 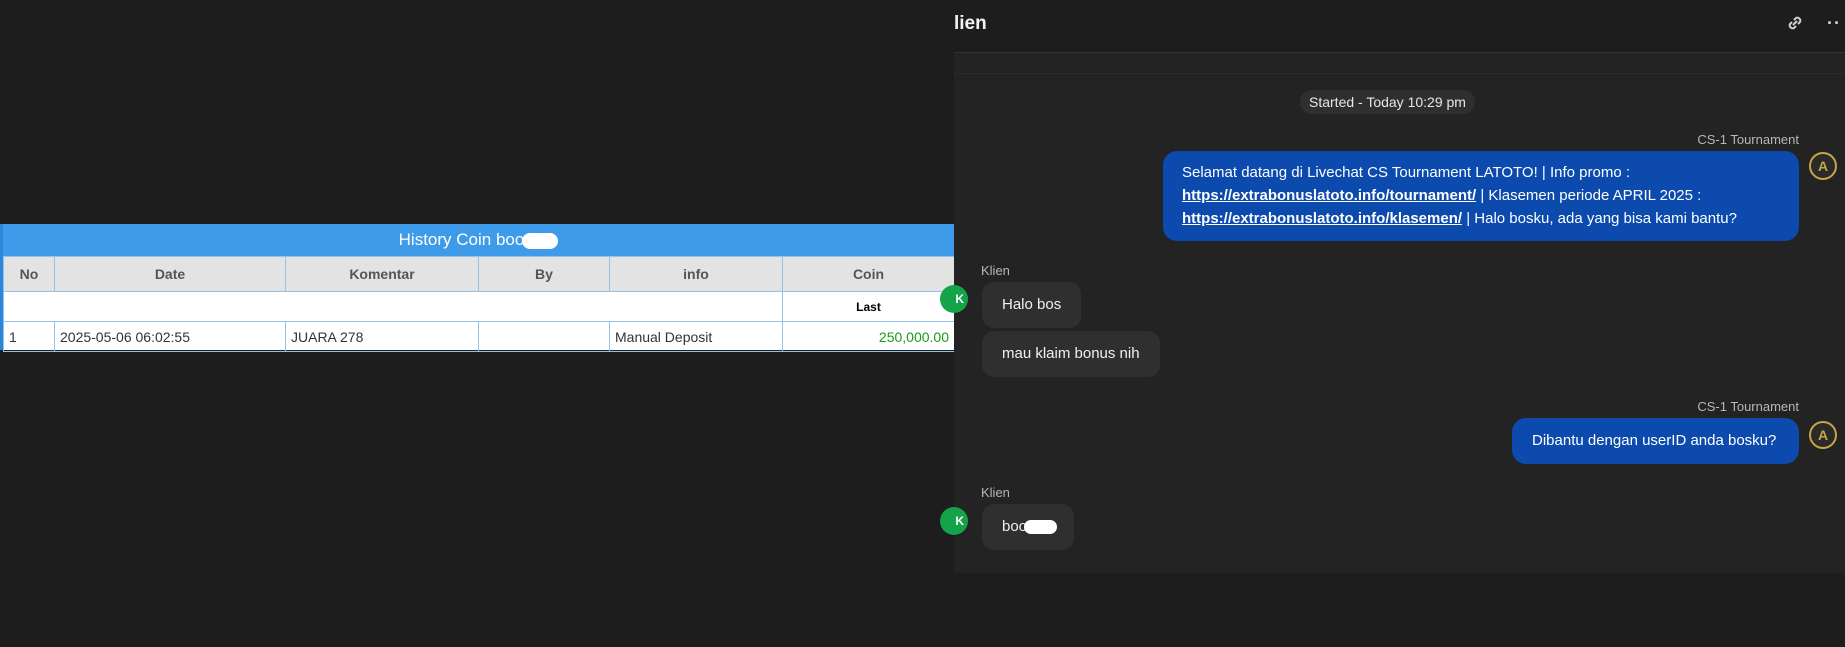 What do you see at coordinates (382, 274) in the screenshot?
I see `column-header-komentar: Komentar` at bounding box center [382, 274].